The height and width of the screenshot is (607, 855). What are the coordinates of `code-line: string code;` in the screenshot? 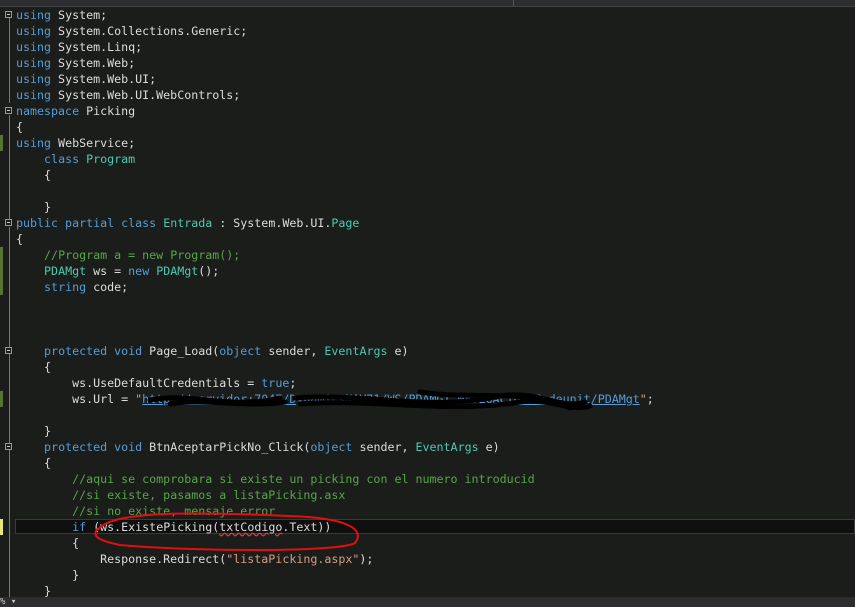 It's located at (72, 287).